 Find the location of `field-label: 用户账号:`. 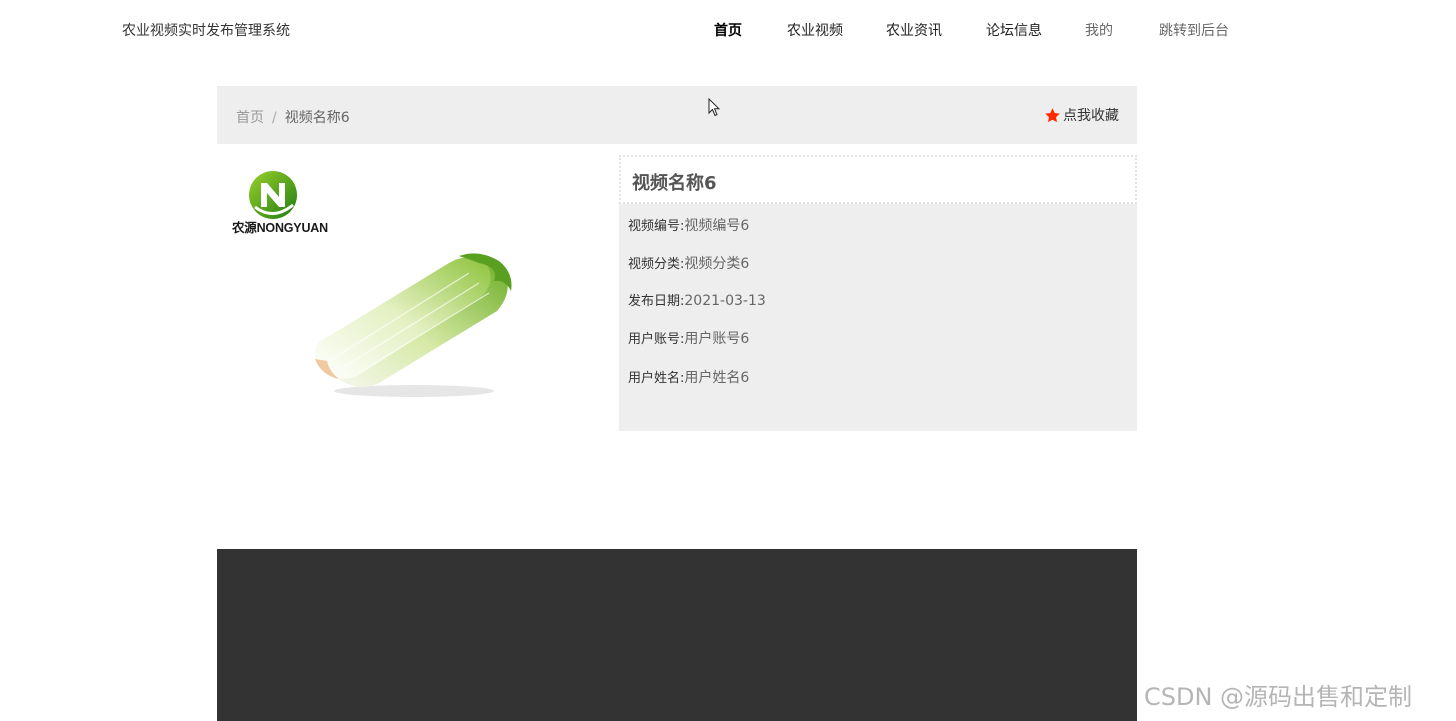

field-label: 用户账号: is located at coordinates (656, 339).